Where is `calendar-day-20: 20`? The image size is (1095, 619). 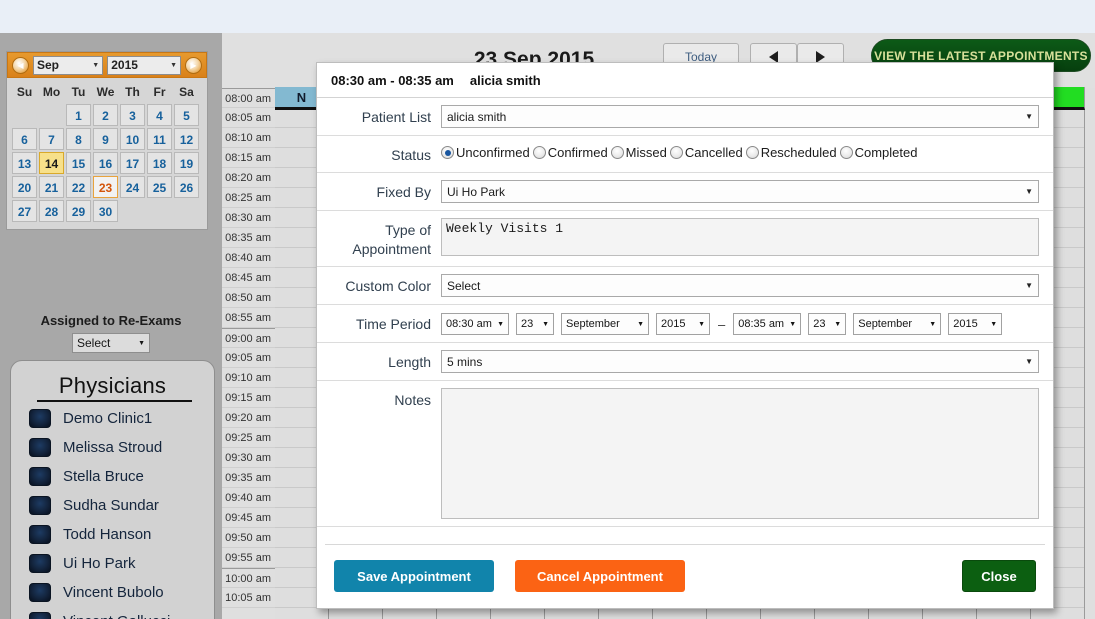 calendar-day-20: 20 is located at coordinates (24, 187).